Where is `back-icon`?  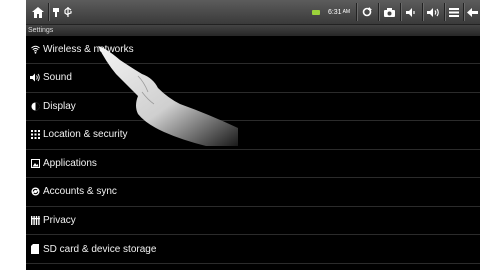
back-icon is located at coordinates (472, 12).